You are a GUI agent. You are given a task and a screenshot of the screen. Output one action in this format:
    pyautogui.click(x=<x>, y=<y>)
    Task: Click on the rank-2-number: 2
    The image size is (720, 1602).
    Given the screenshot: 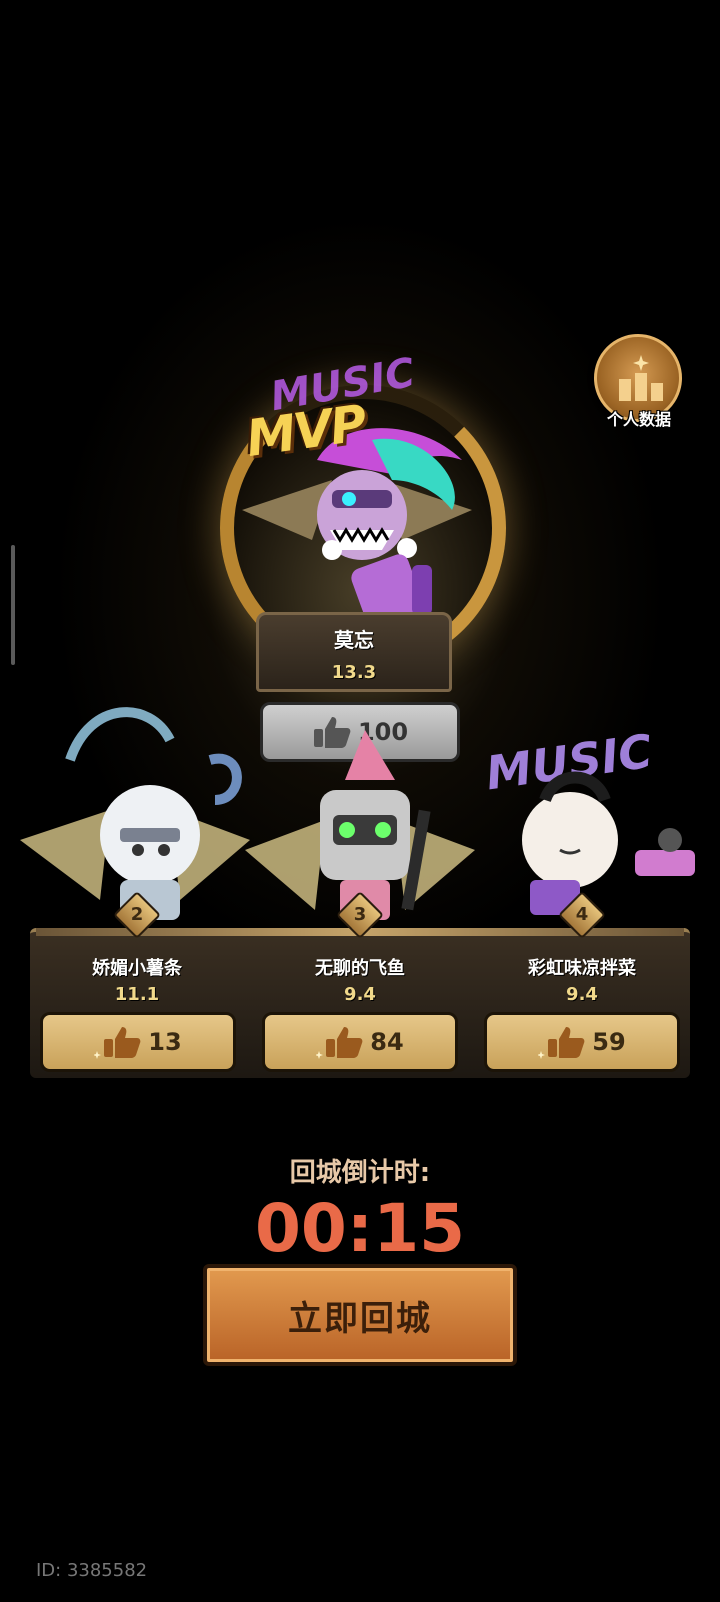 What is the action you would take?
    pyautogui.click(x=137, y=914)
    